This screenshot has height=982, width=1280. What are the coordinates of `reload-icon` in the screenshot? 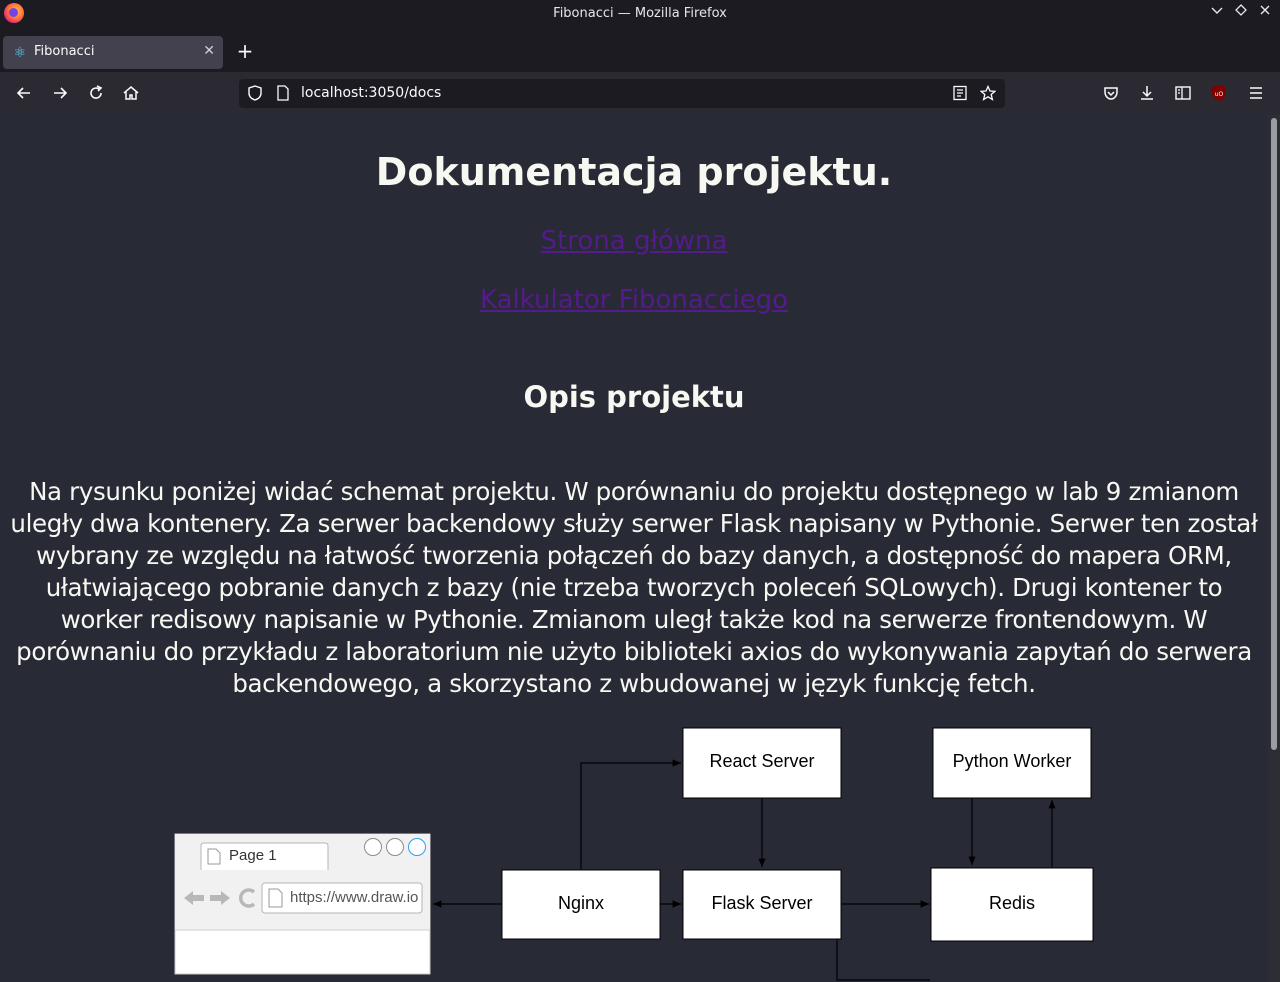 It's located at (96, 92).